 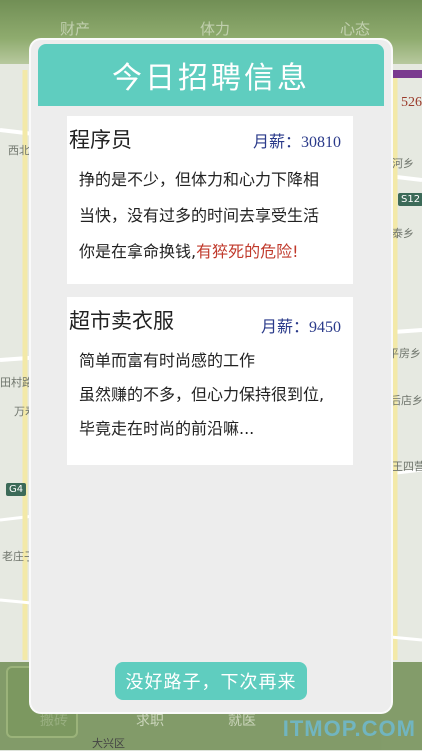 I want to click on road-badge: S12, so click(x=410, y=199).